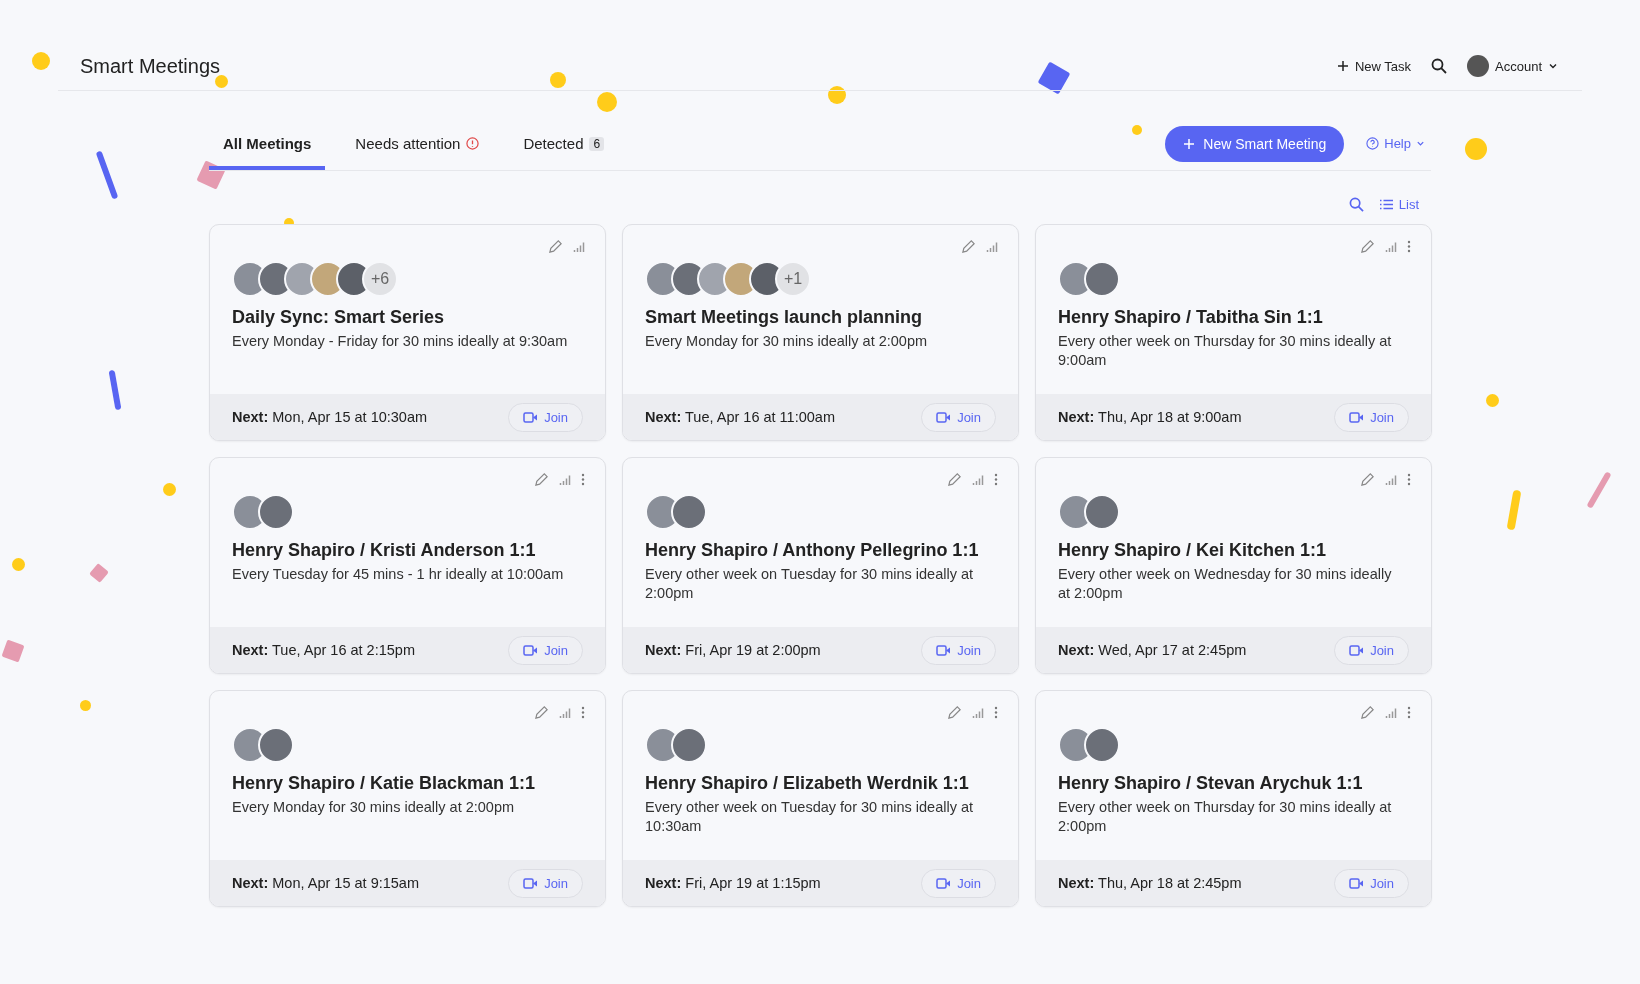 Image resolution: width=1640 pixels, height=984 pixels. Describe the element at coordinates (564, 147) in the screenshot. I see `tab: Detected 6` at that location.